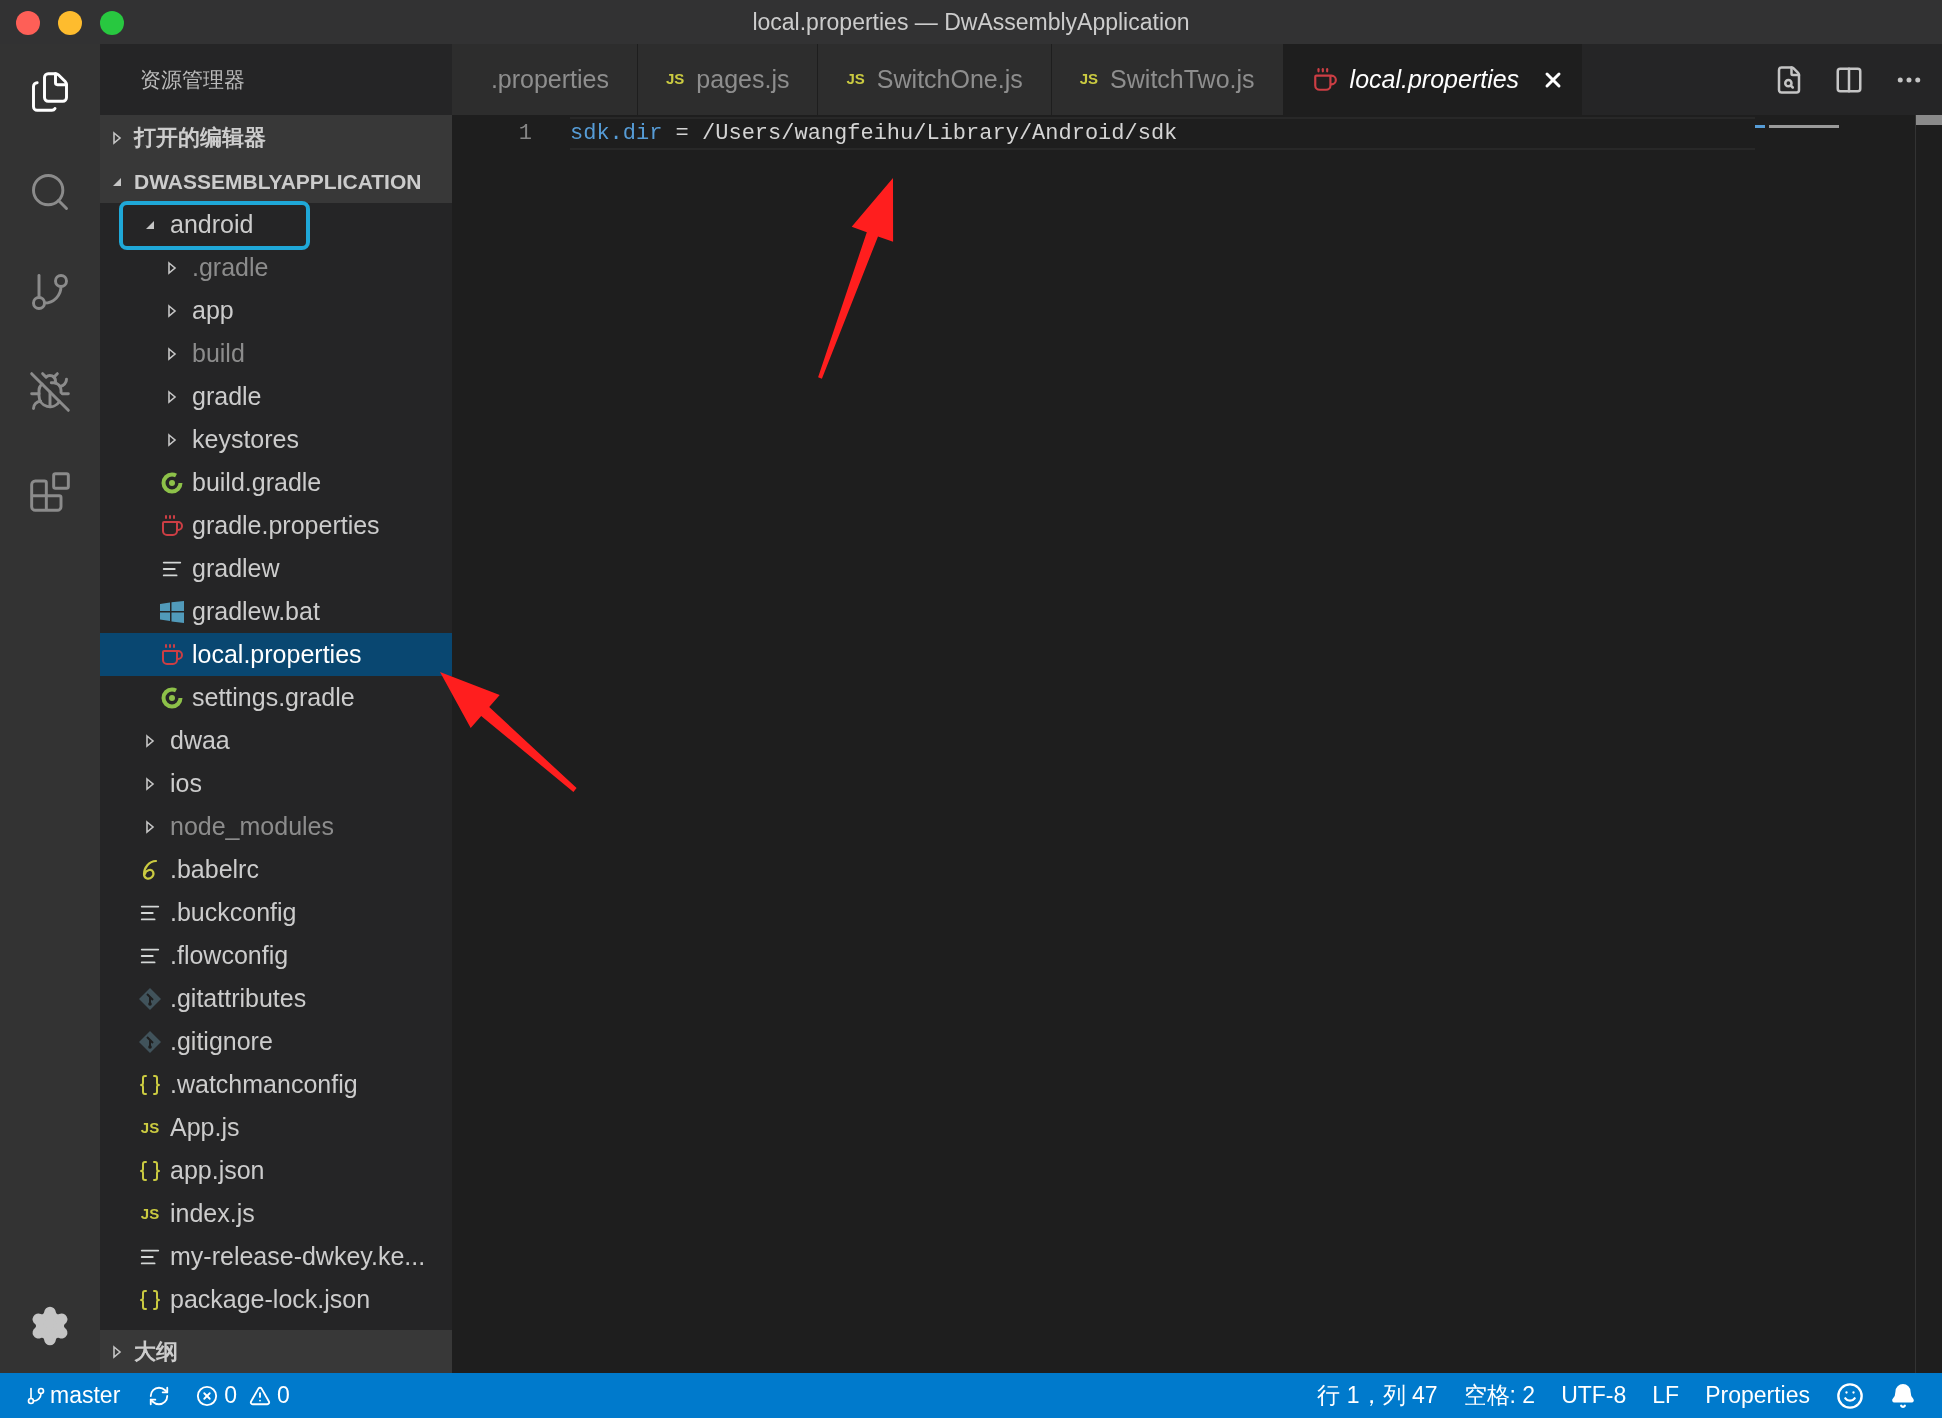 This screenshot has width=1942, height=1418. Describe the element at coordinates (159, 1395) in the screenshot. I see `sync-icon` at that location.